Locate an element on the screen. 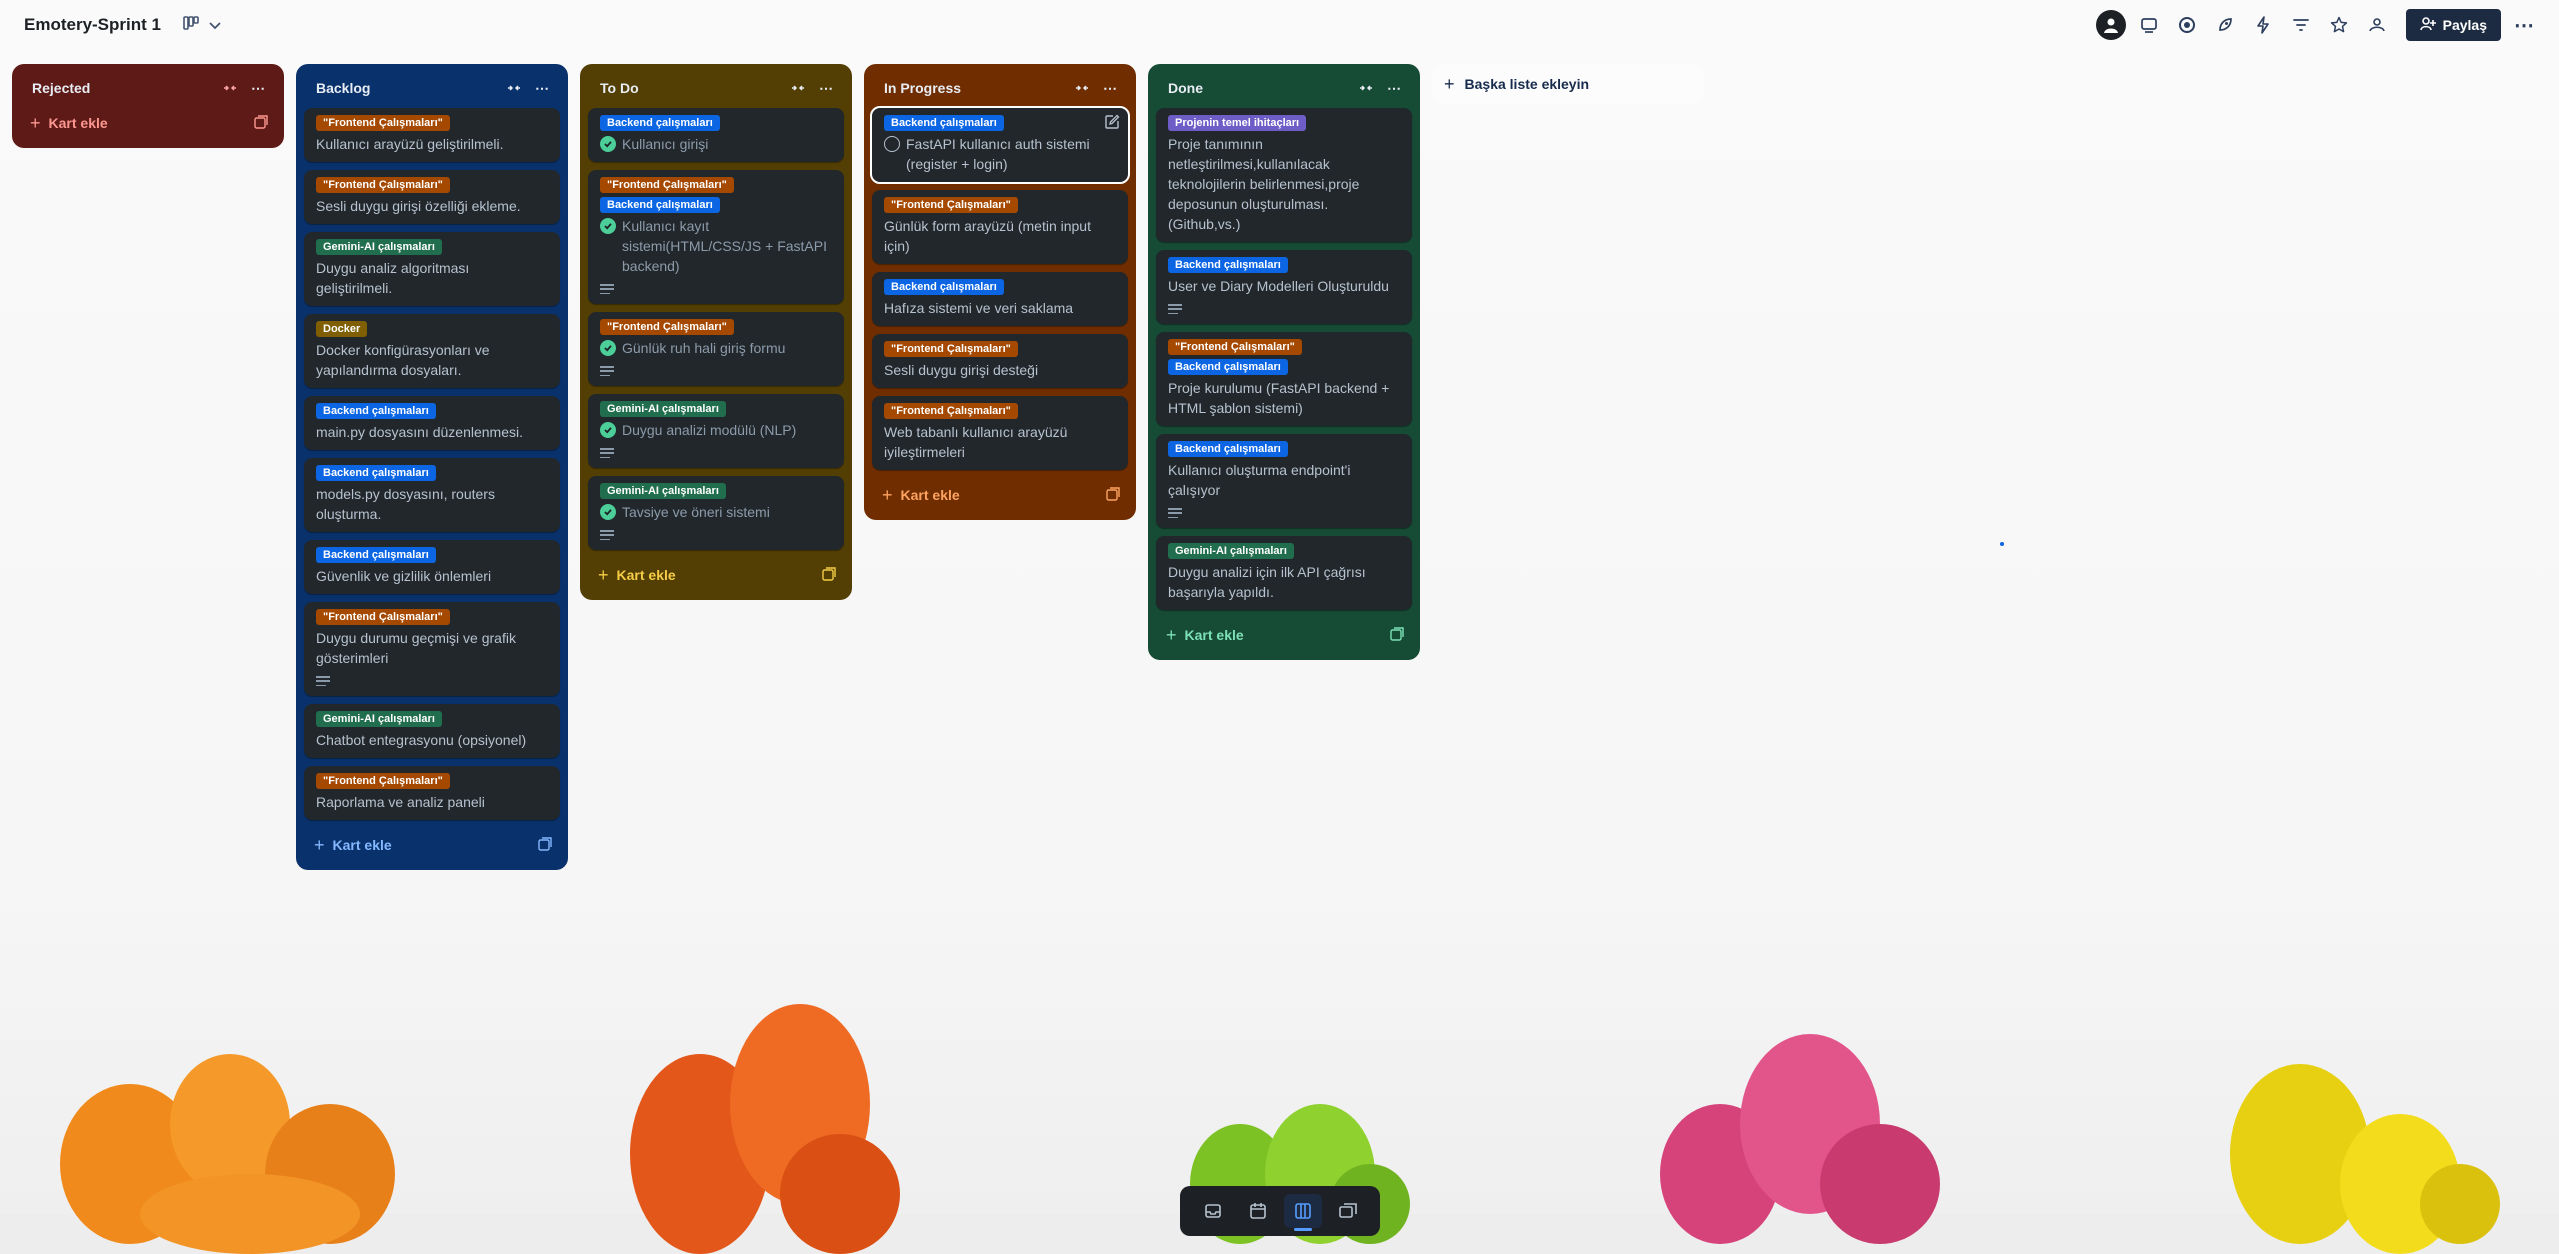  automation-bolt-icon is located at coordinates (2263, 25).